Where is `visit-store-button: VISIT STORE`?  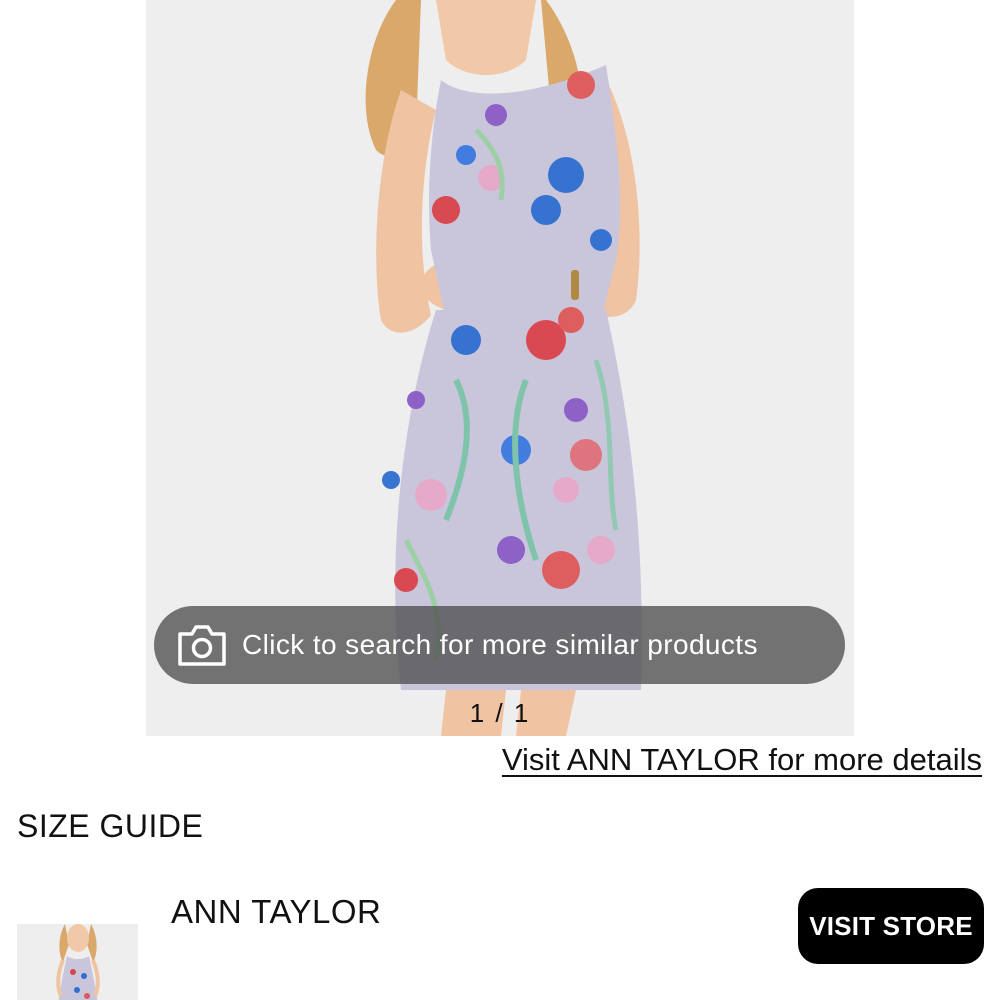 visit-store-button: VISIT STORE is located at coordinates (891, 926).